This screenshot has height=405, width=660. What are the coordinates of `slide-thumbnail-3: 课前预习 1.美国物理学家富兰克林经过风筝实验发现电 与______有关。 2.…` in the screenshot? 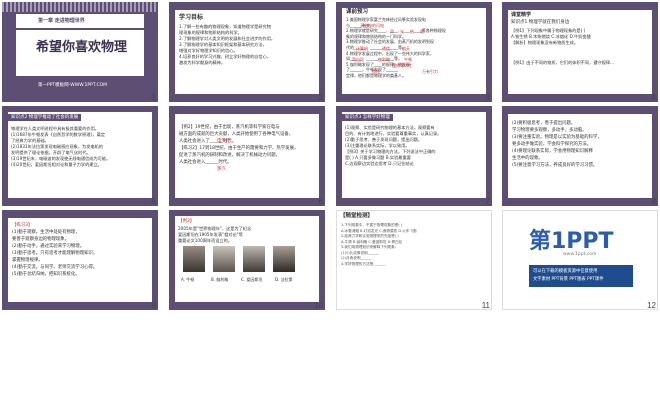 It's located at (414, 52).